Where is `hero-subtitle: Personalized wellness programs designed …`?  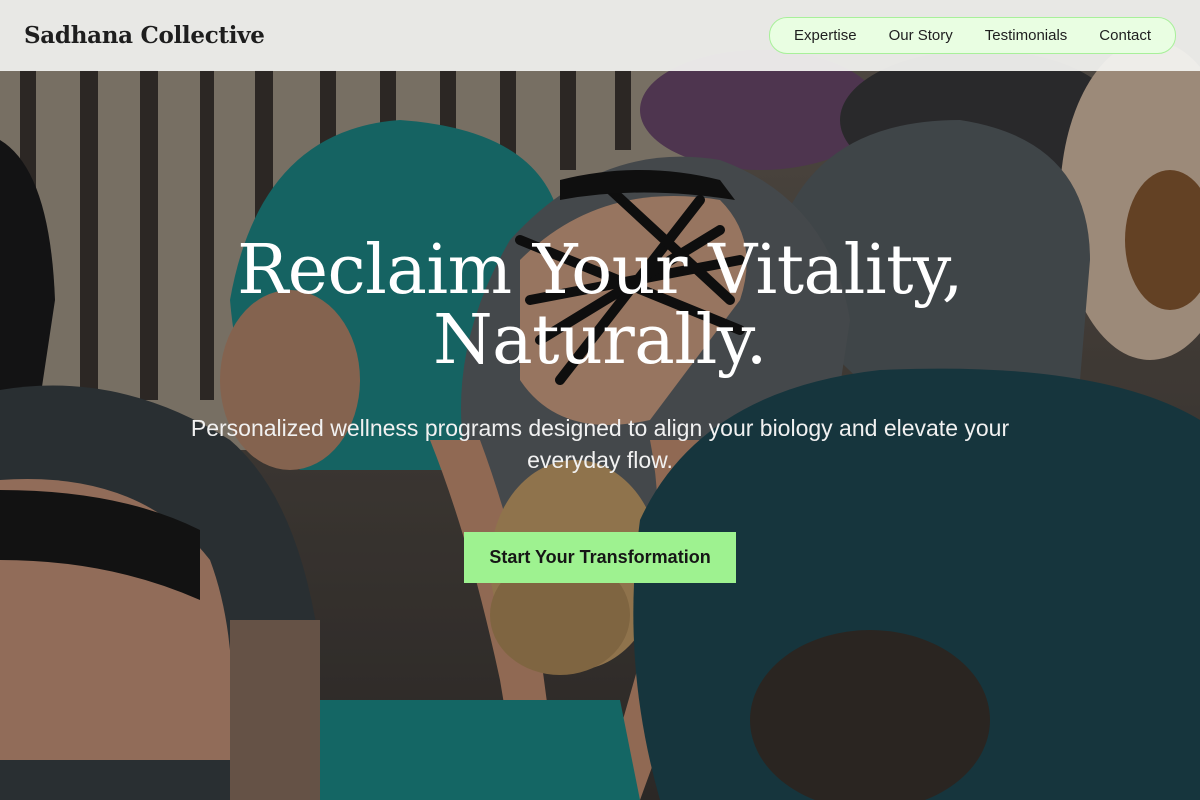
hero-subtitle: Personalized wellness programs designed … is located at coordinates (600, 444).